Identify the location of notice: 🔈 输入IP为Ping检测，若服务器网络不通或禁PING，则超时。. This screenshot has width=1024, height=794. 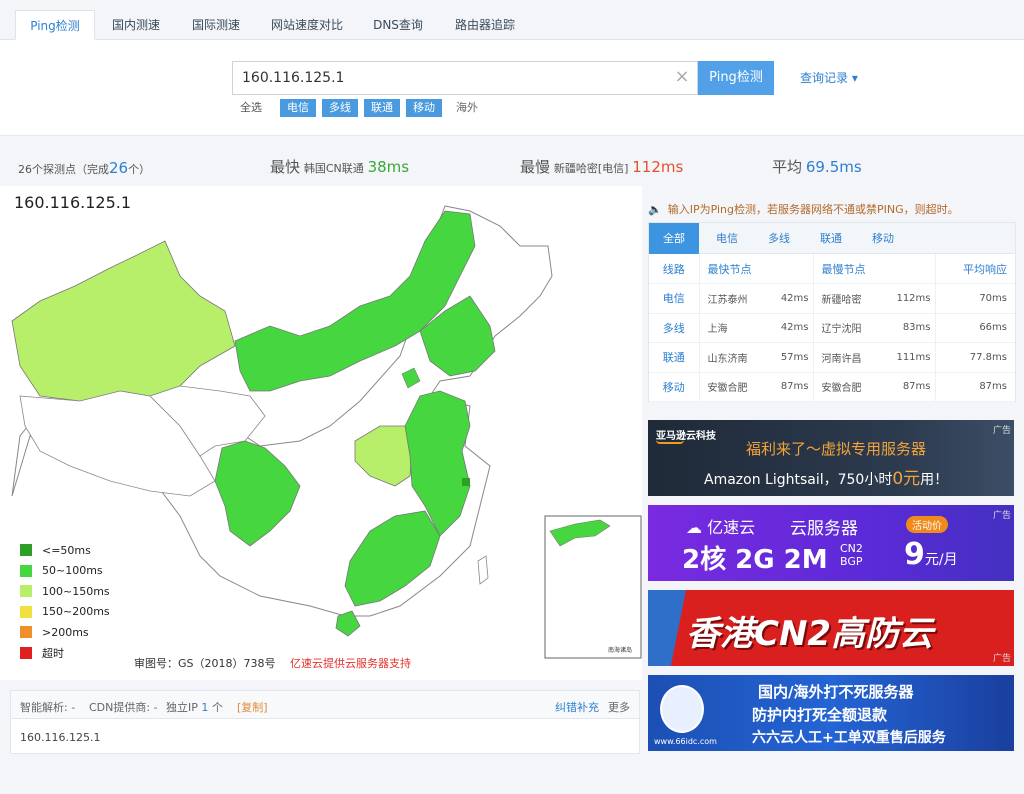
(803, 209).